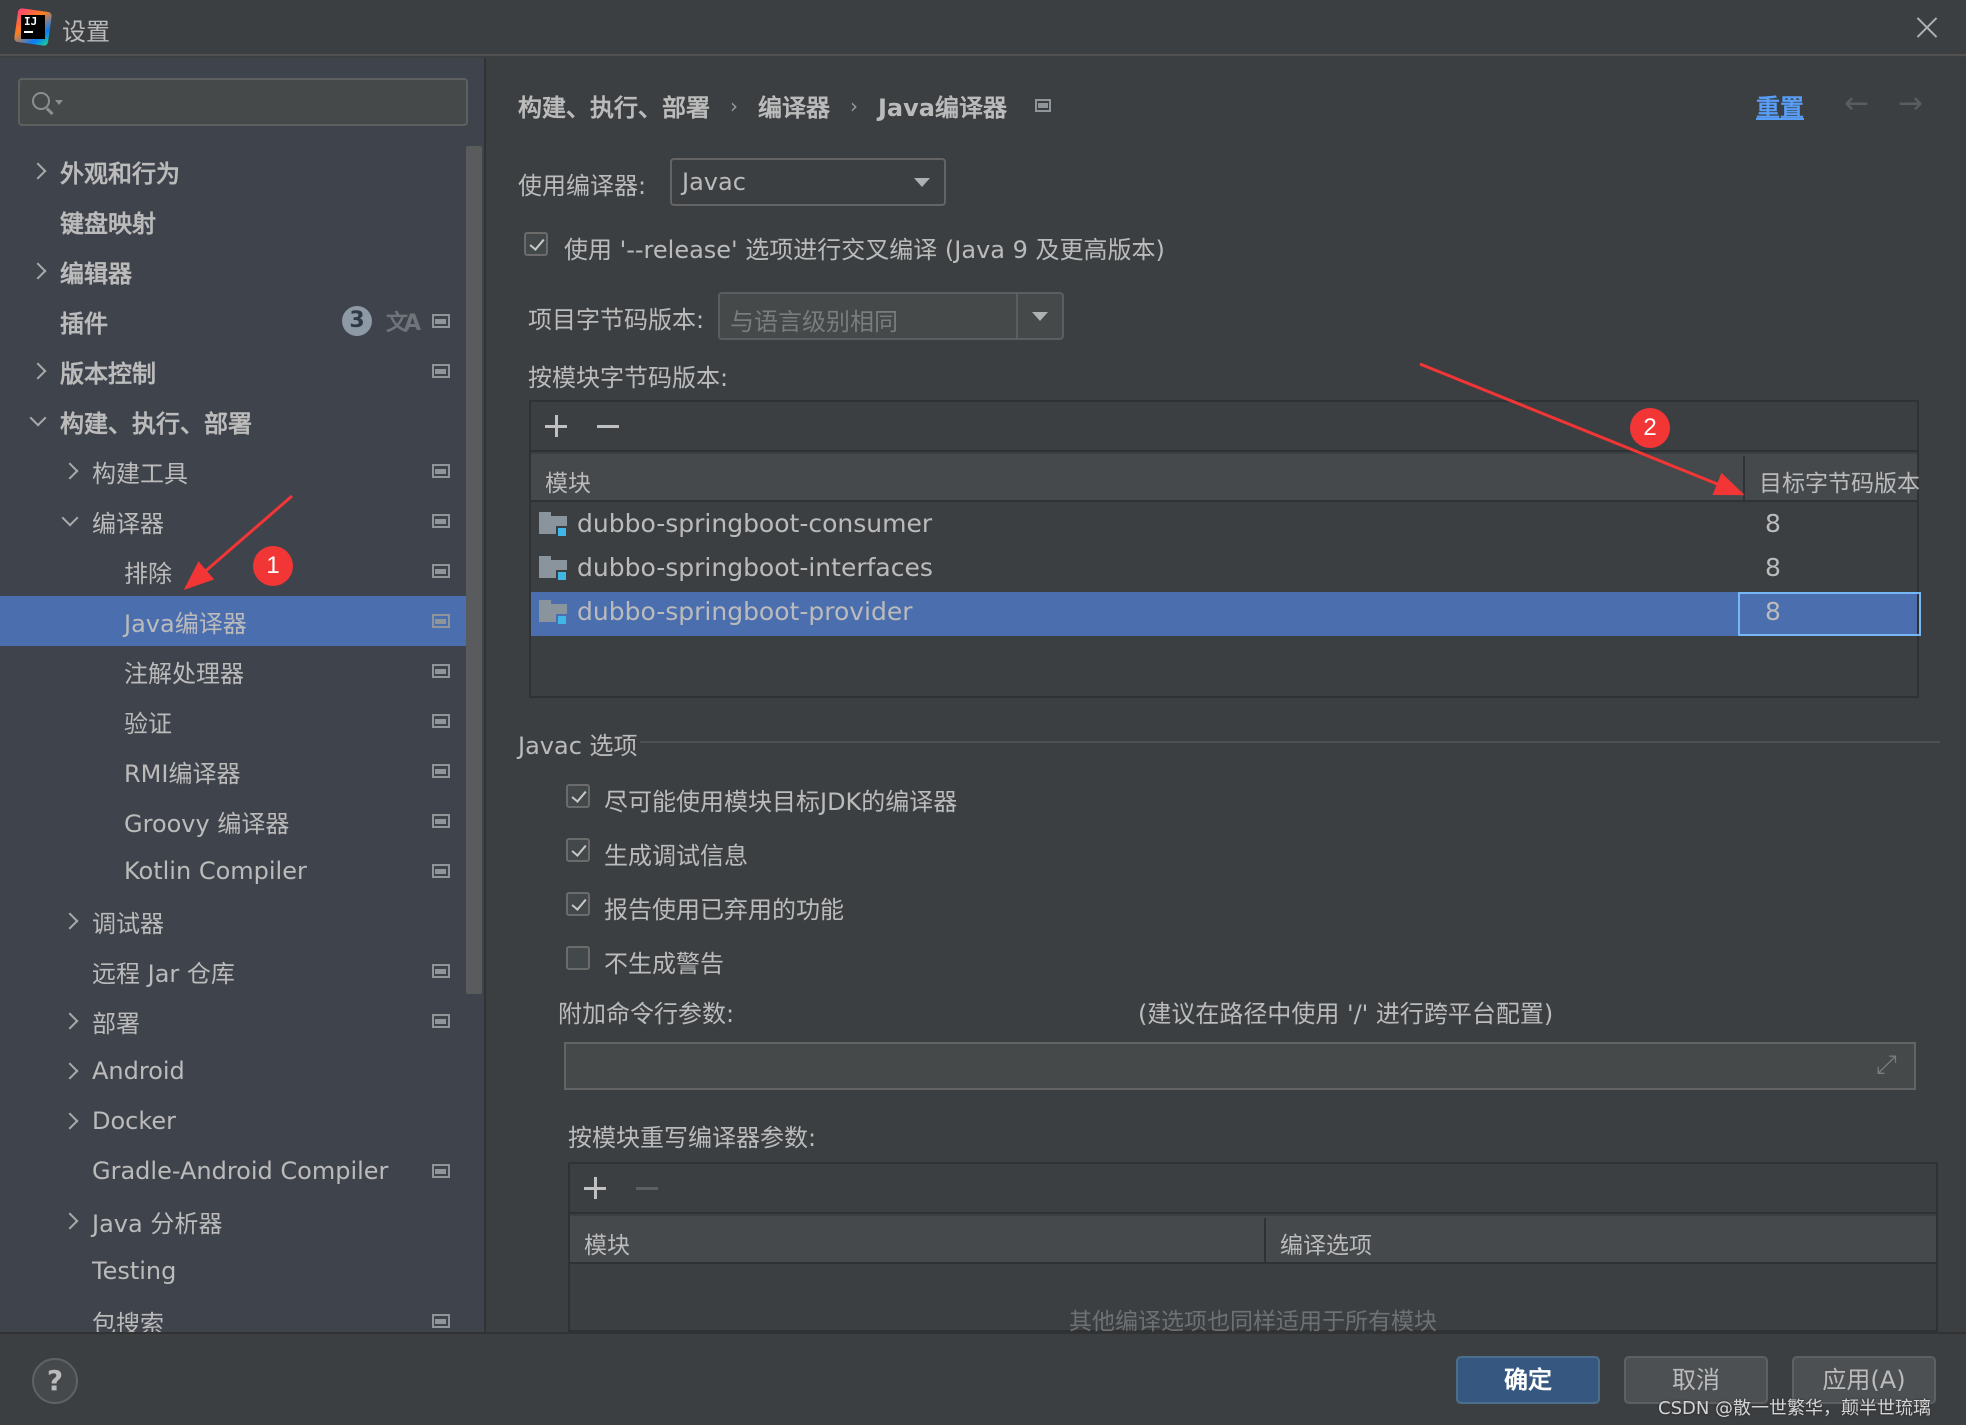 The image size is (1966, 1425). Describe the element at coordinates (234, 271) in the screenshot. I see `sidebar-item: 编辑器` at that location.